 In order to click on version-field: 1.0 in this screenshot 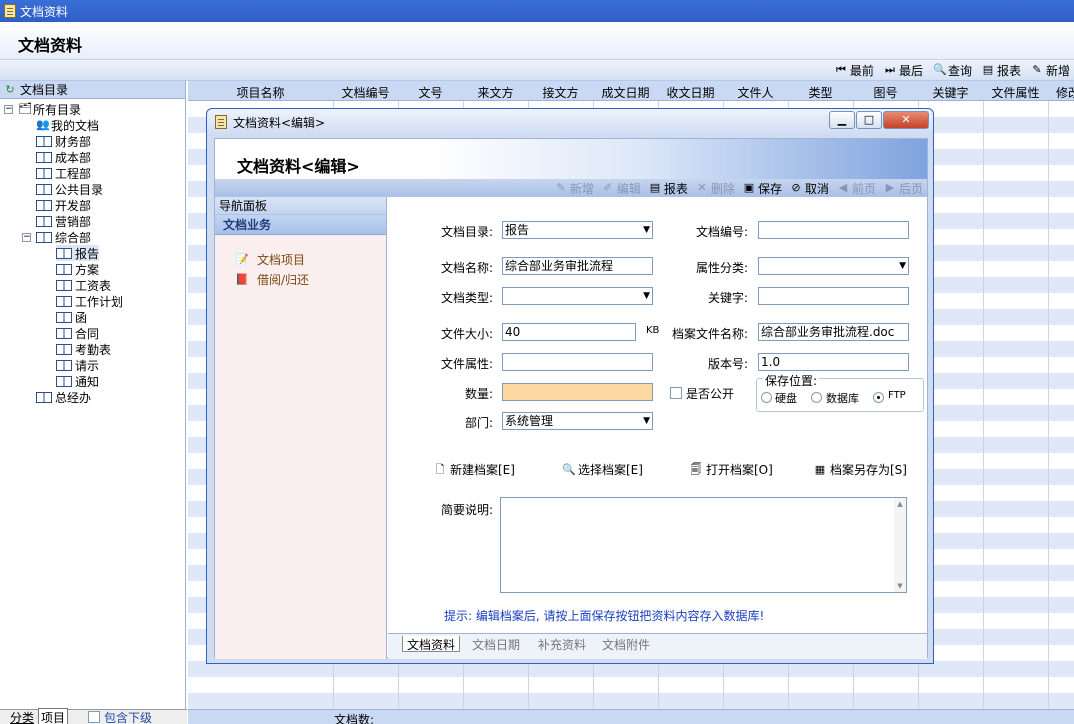, I will do `click(833, 362)`.